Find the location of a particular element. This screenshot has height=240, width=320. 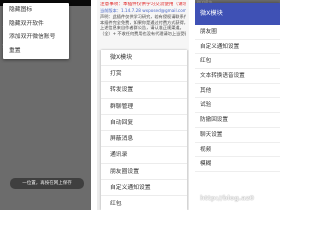

list-item-group-management: 群聊管理 is located at coordinates (144, 105).